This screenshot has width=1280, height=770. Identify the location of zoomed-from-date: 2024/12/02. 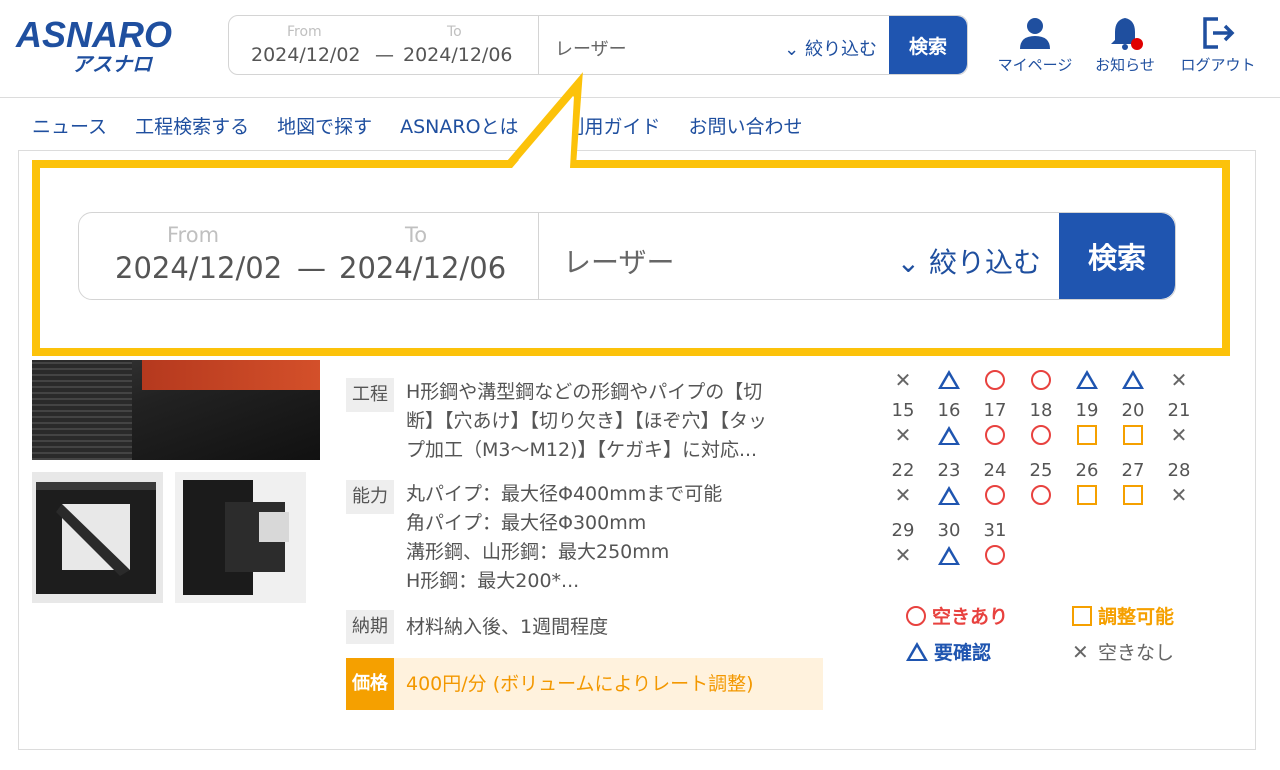
(198, 268).